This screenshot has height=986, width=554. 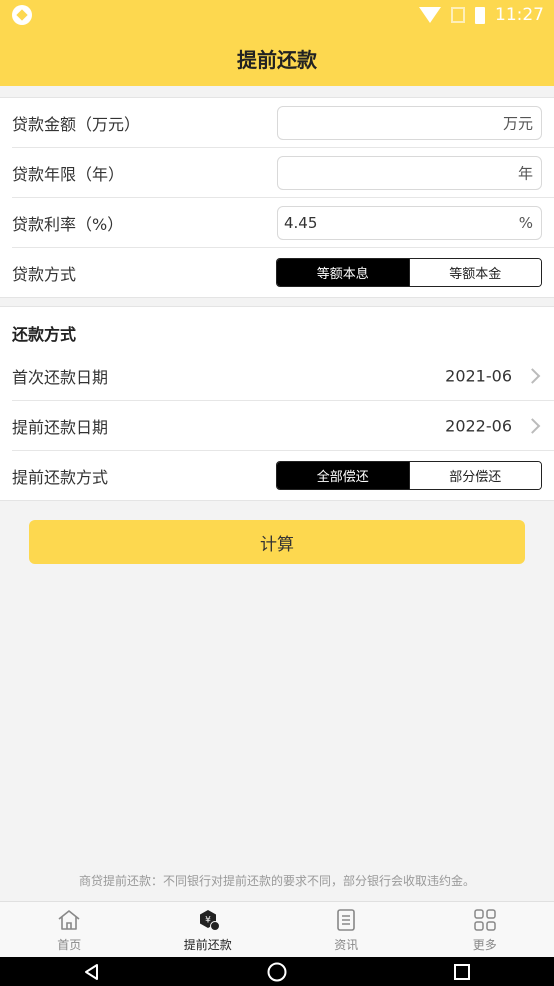 What do you see at coordinates (301, 223) in the screenshot?
I see `loan-rate-value: 4.45` at bounding box center [301, 223].